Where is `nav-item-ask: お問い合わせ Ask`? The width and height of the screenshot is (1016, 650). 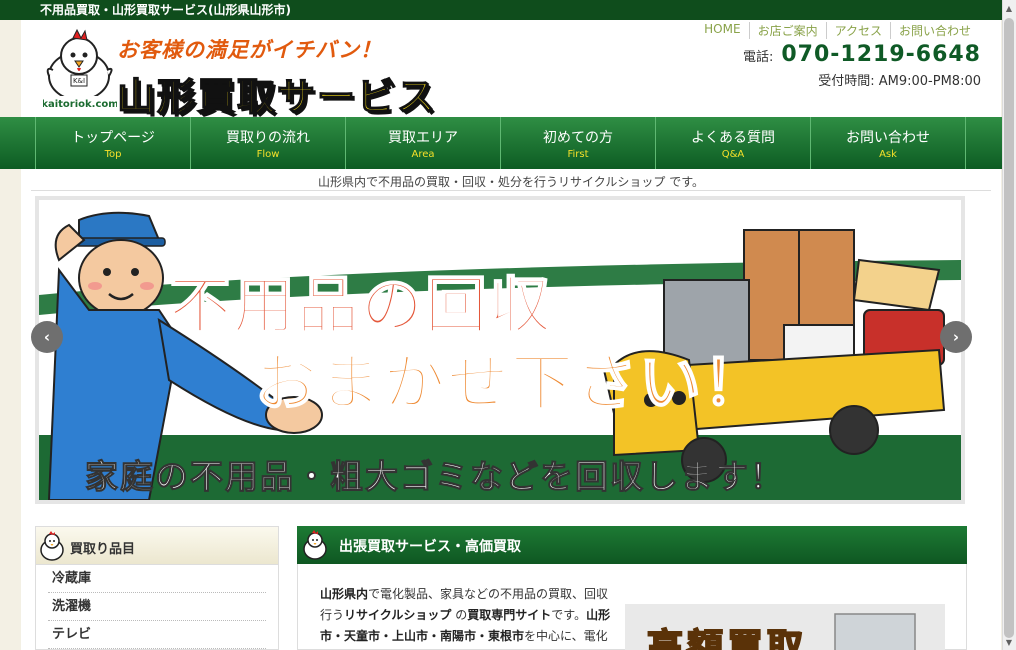 nav-item-ask: お問い合わせ Ask is located at coordinates (888, 143).